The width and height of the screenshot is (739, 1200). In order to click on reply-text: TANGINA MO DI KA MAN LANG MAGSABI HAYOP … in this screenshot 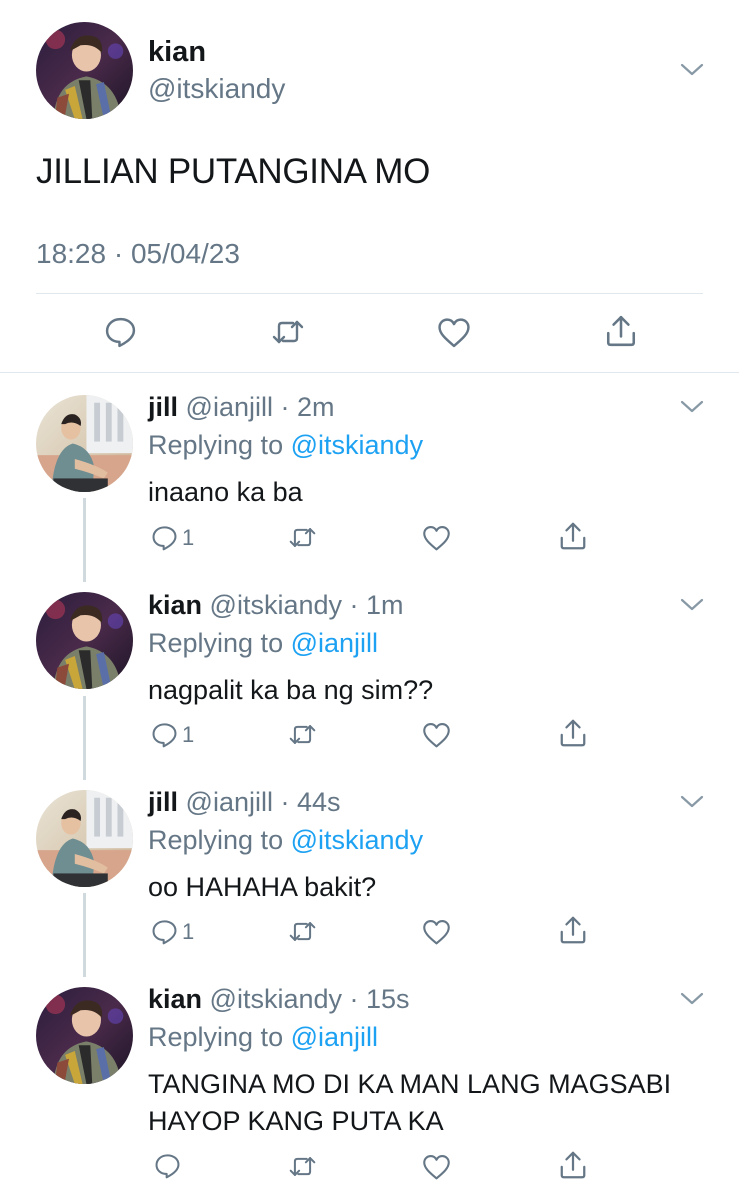, I will do `click(409, 1103)`.